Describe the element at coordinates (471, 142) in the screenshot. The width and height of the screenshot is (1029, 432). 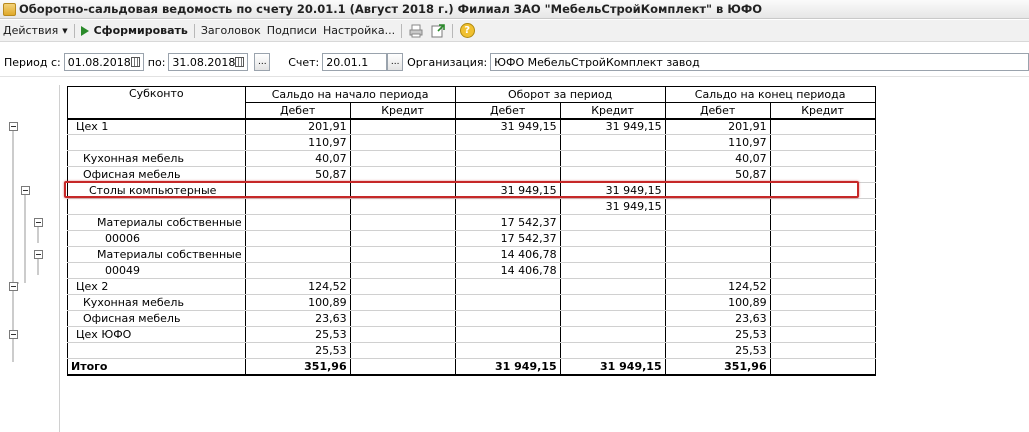
I see `table-row: 110,97 110,97` at that location.